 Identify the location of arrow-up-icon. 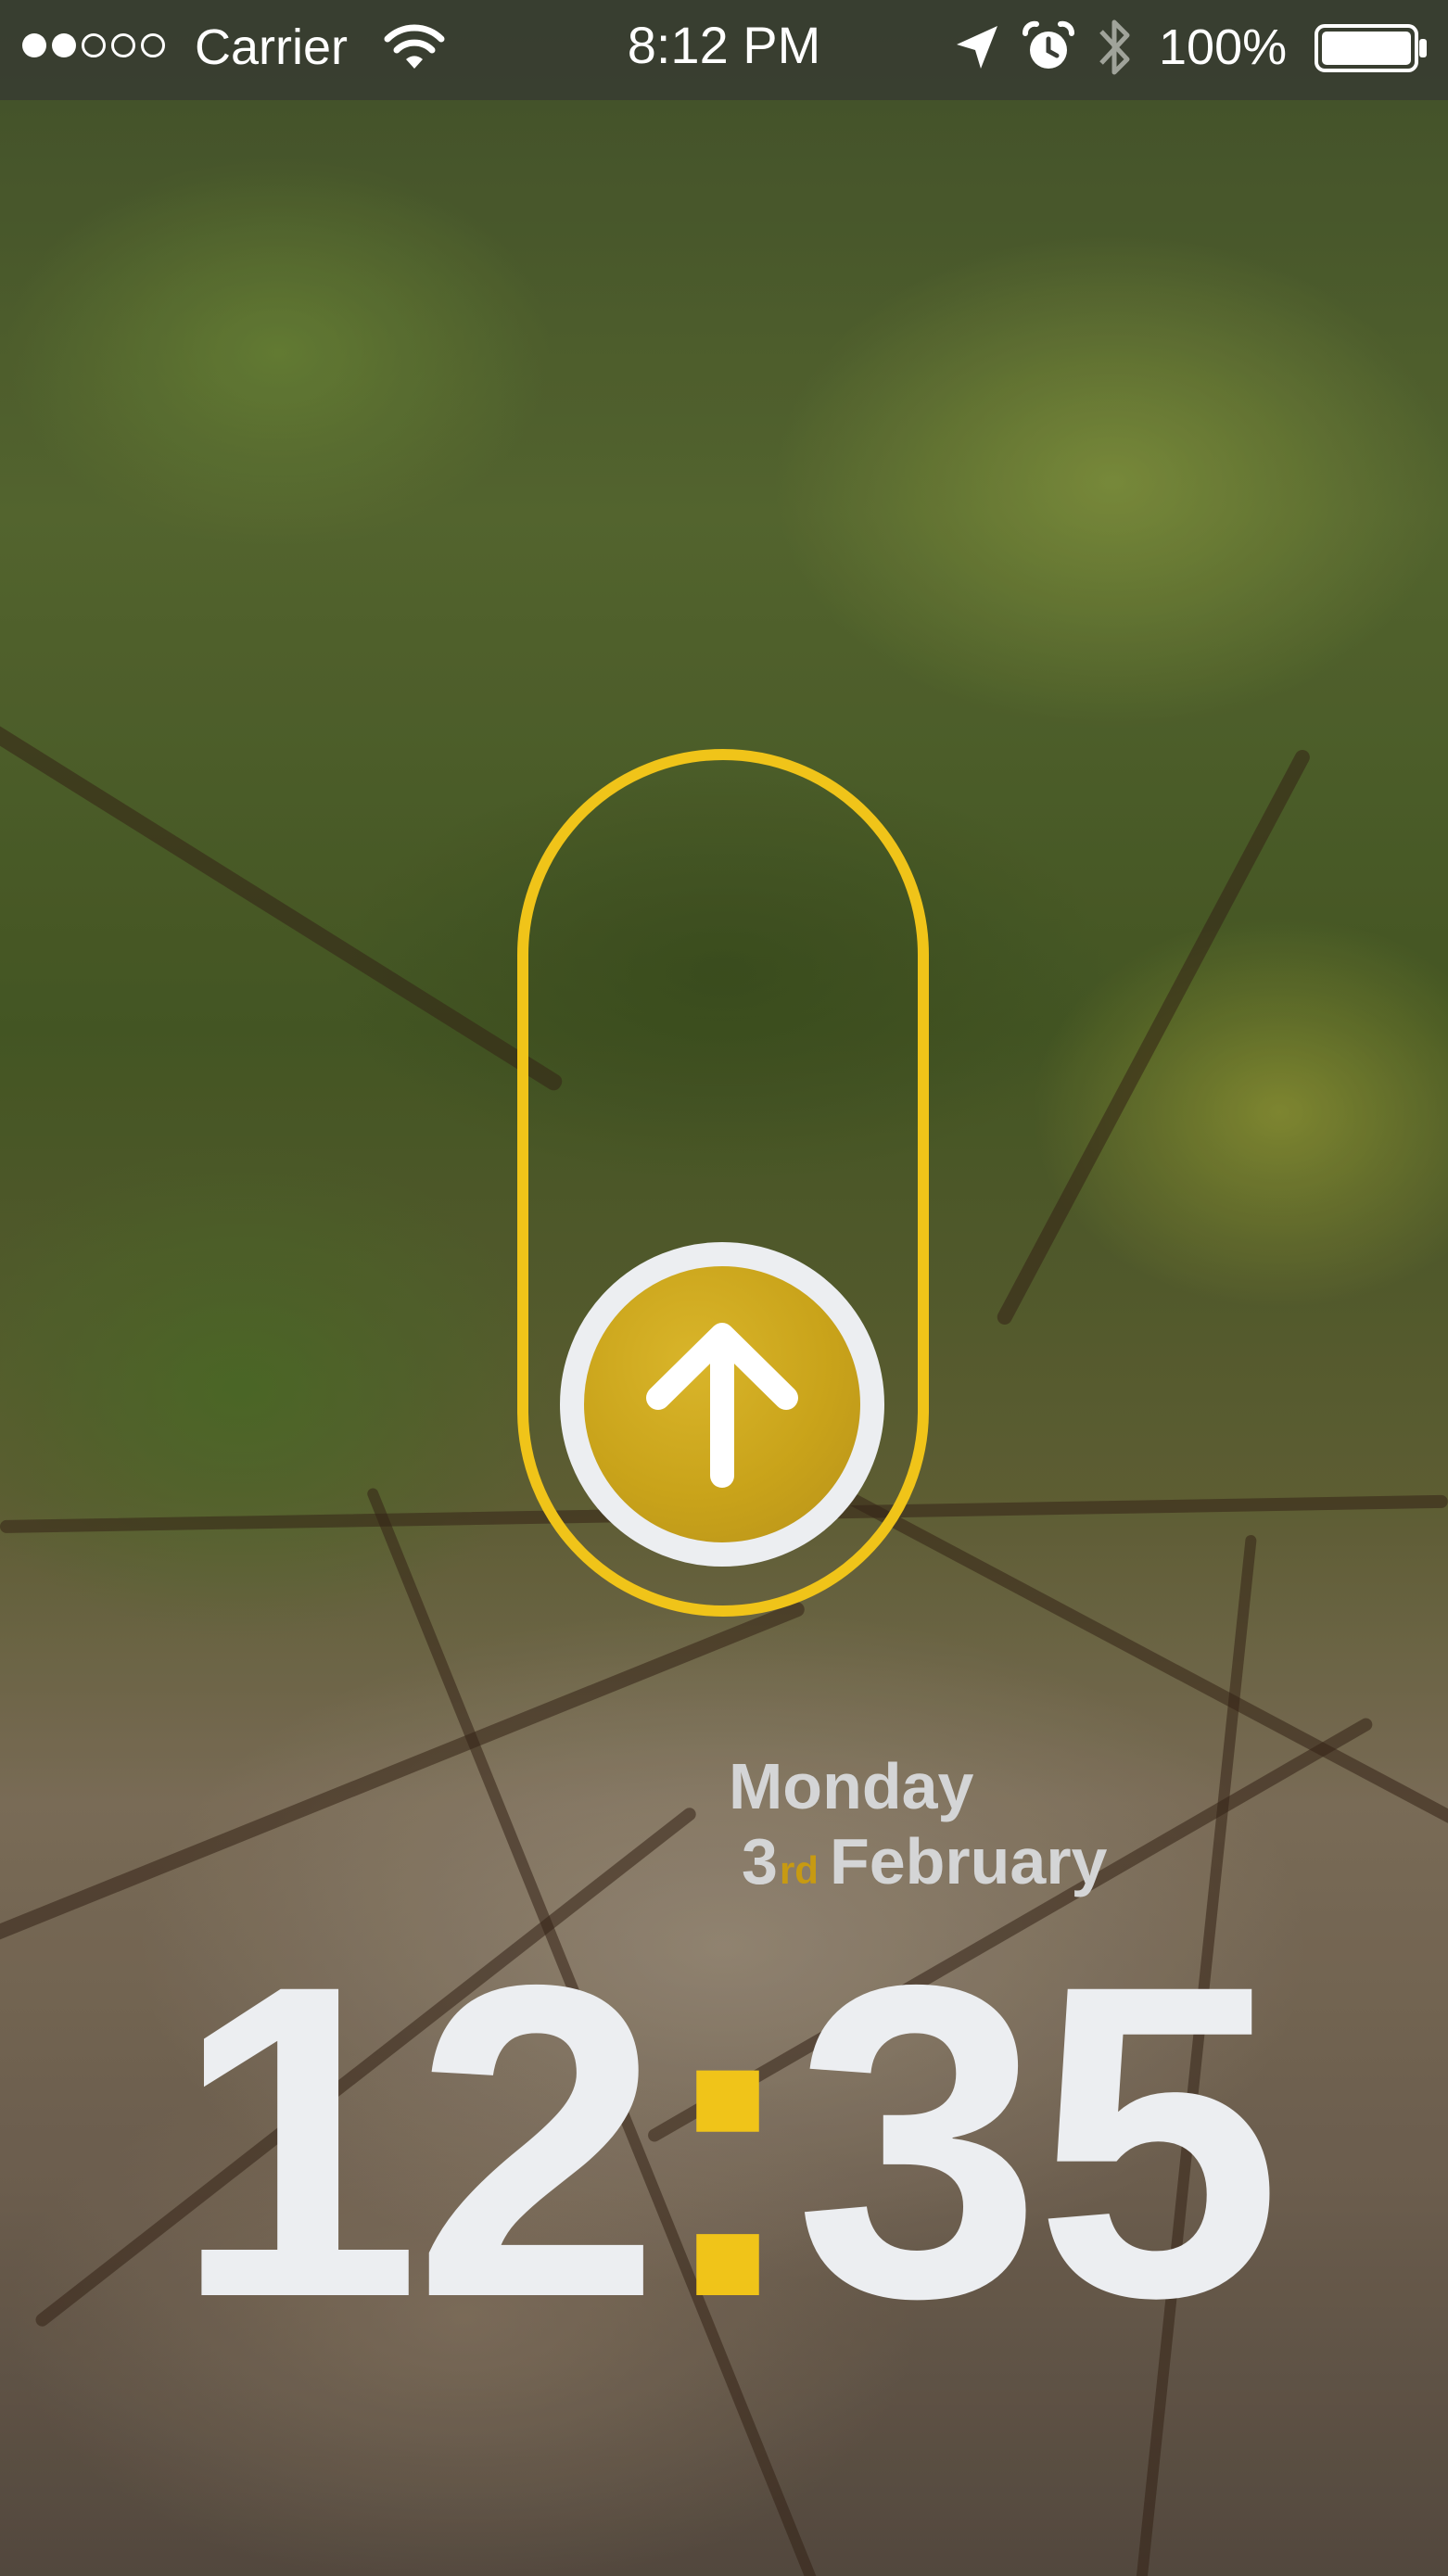
(722, 1405).